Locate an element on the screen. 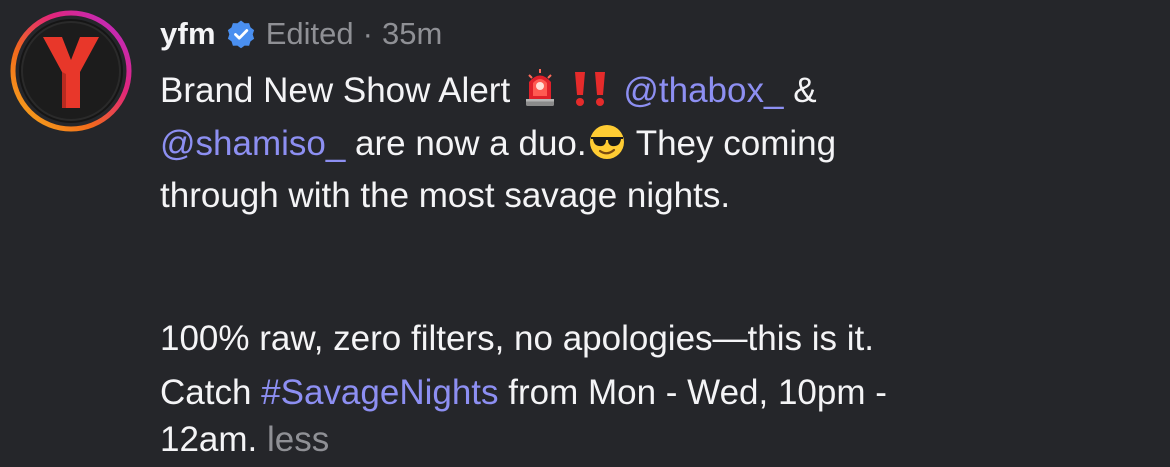 Image resolution: width=1170 pixels, height=467 pixels. show-less-link: less is located at coordinates (293, 439).